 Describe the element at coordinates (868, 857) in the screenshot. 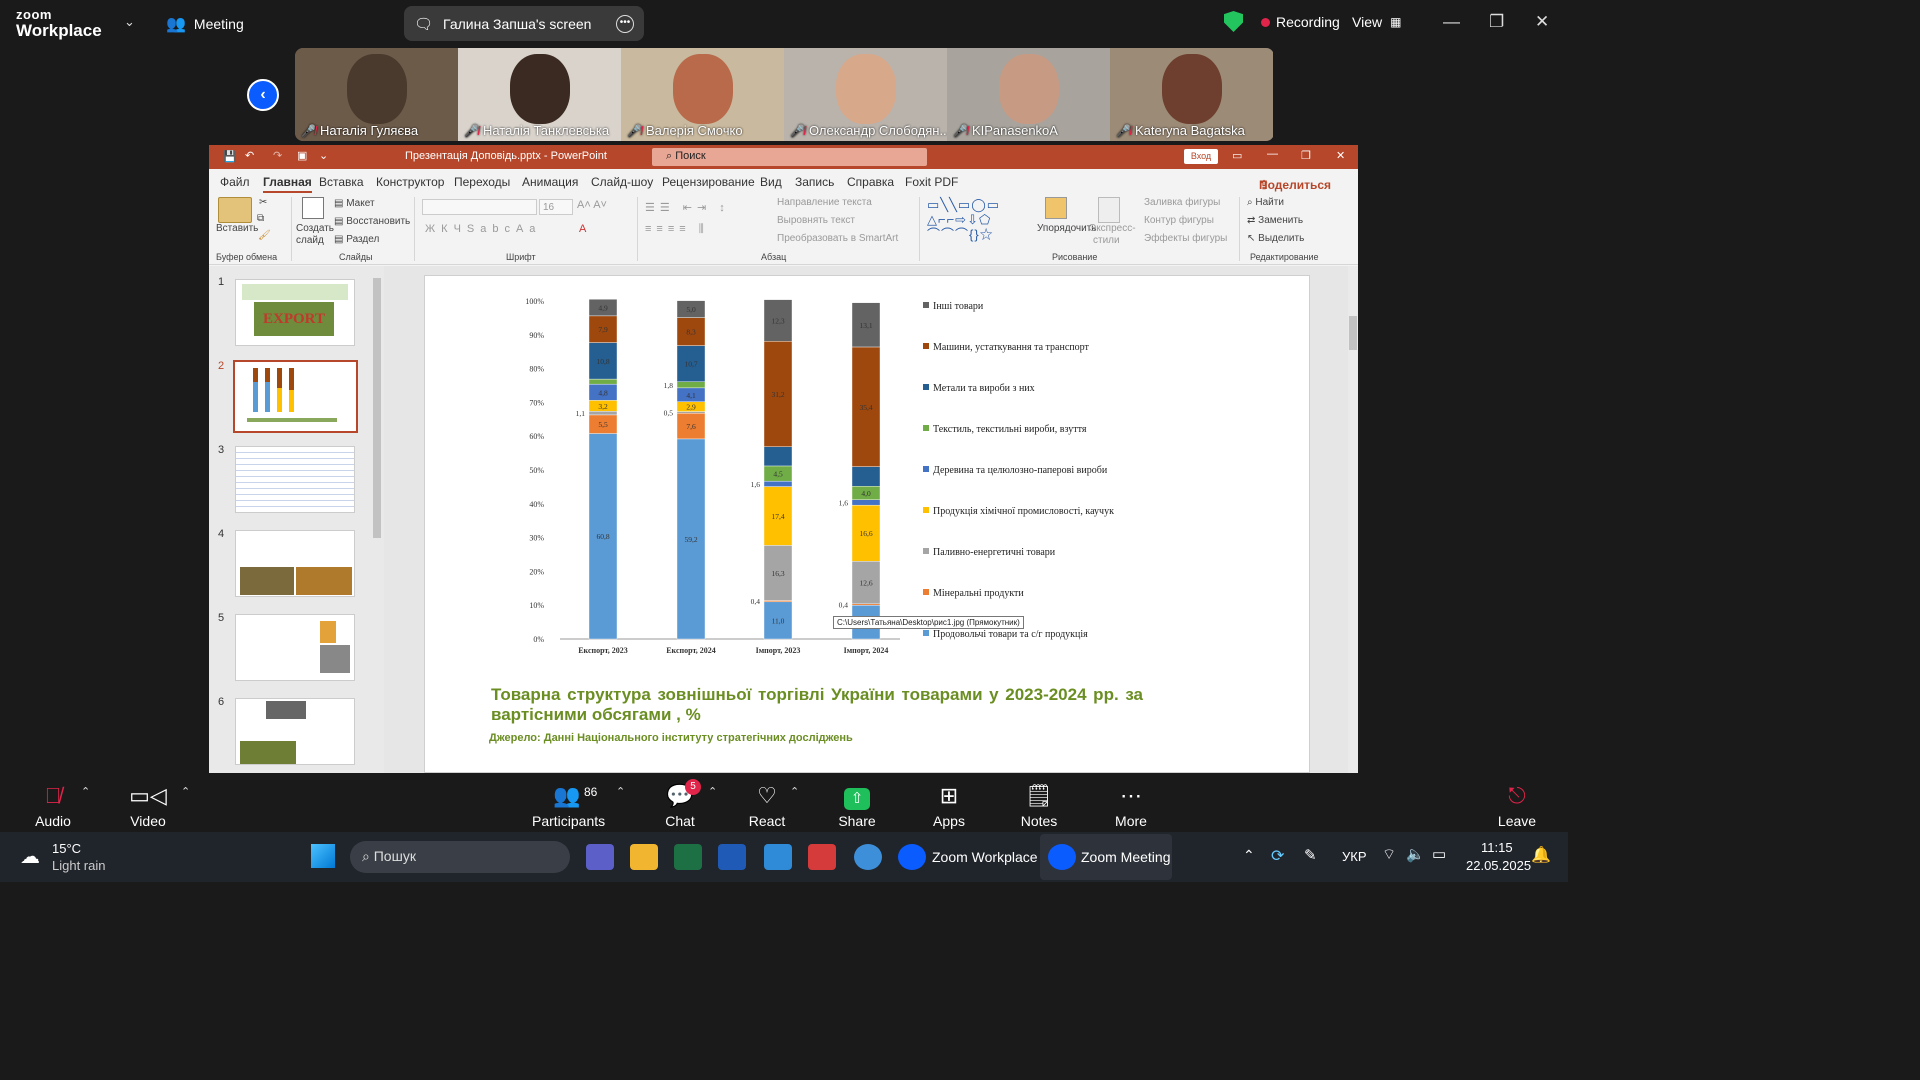

I see `browser-icon` at that location.